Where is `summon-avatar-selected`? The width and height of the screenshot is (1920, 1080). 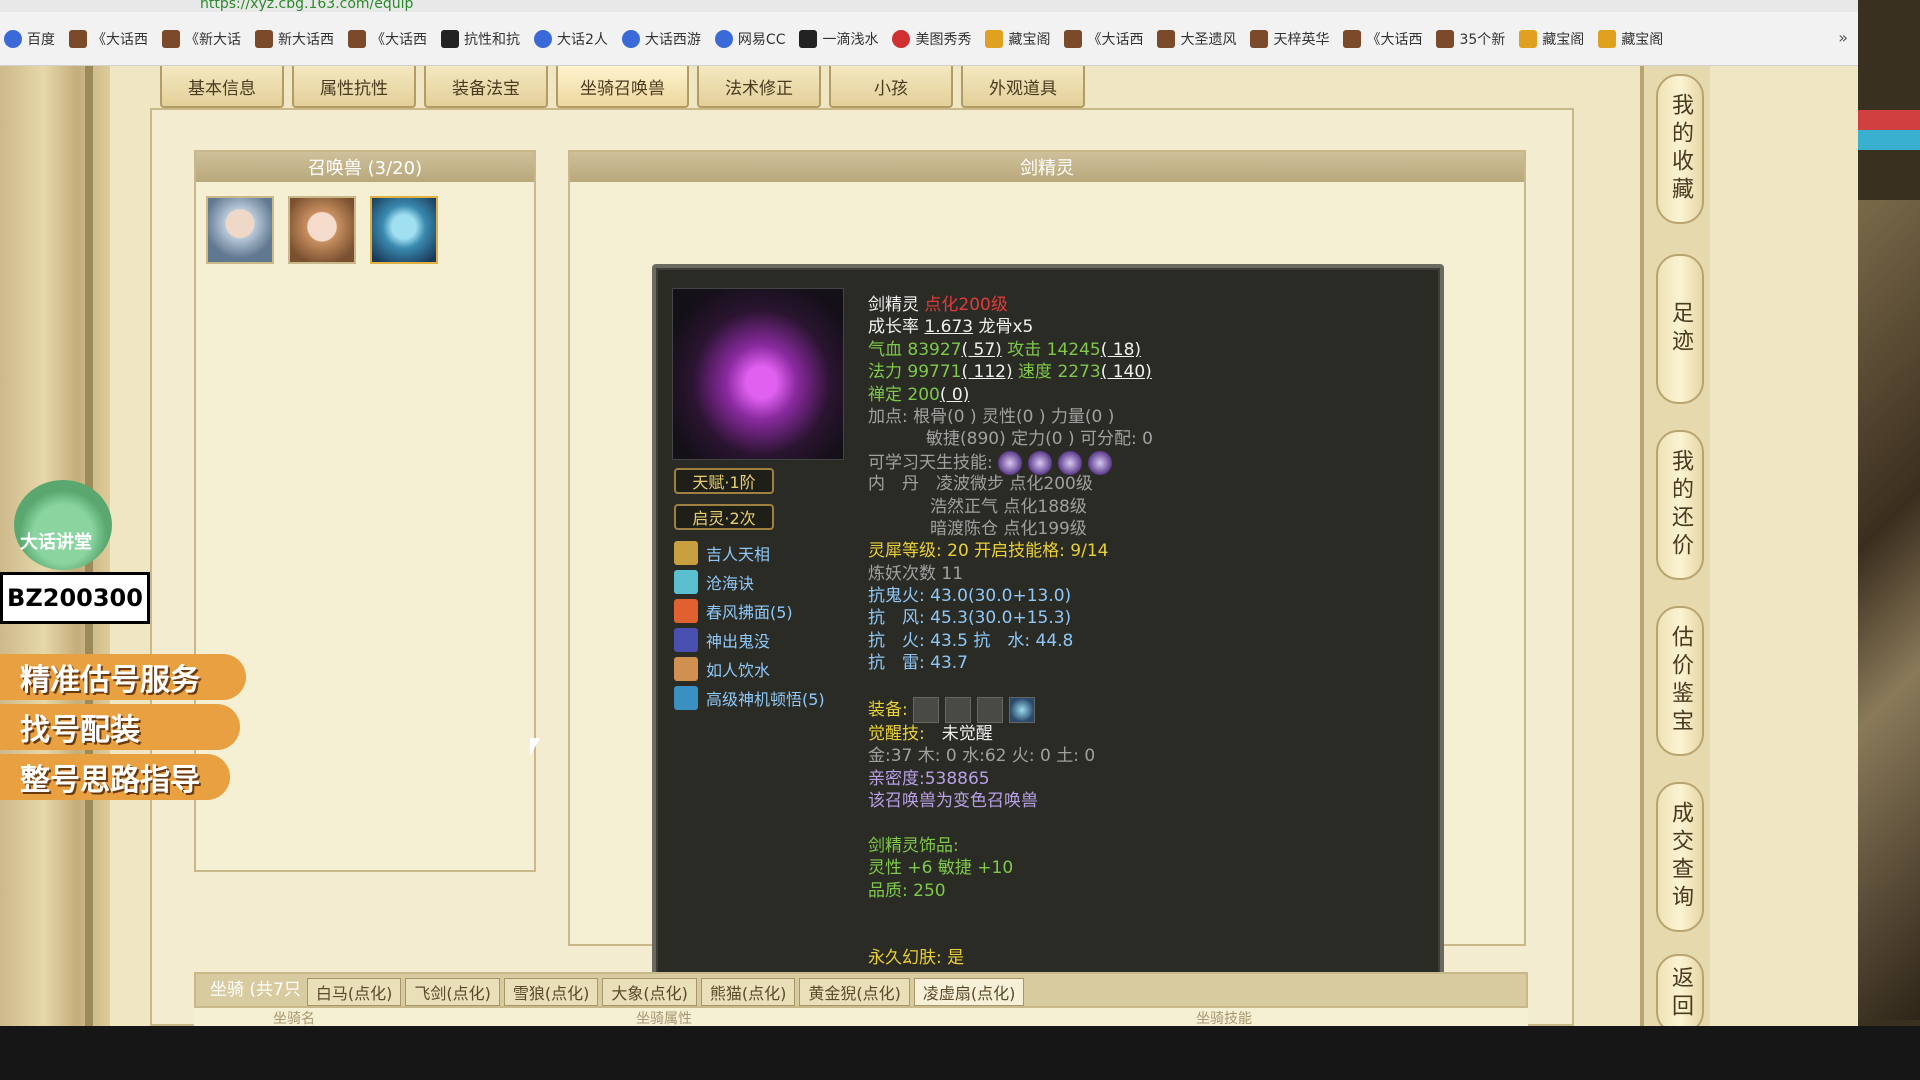 summon-avatar-selected is located at coordinates (404, 230).